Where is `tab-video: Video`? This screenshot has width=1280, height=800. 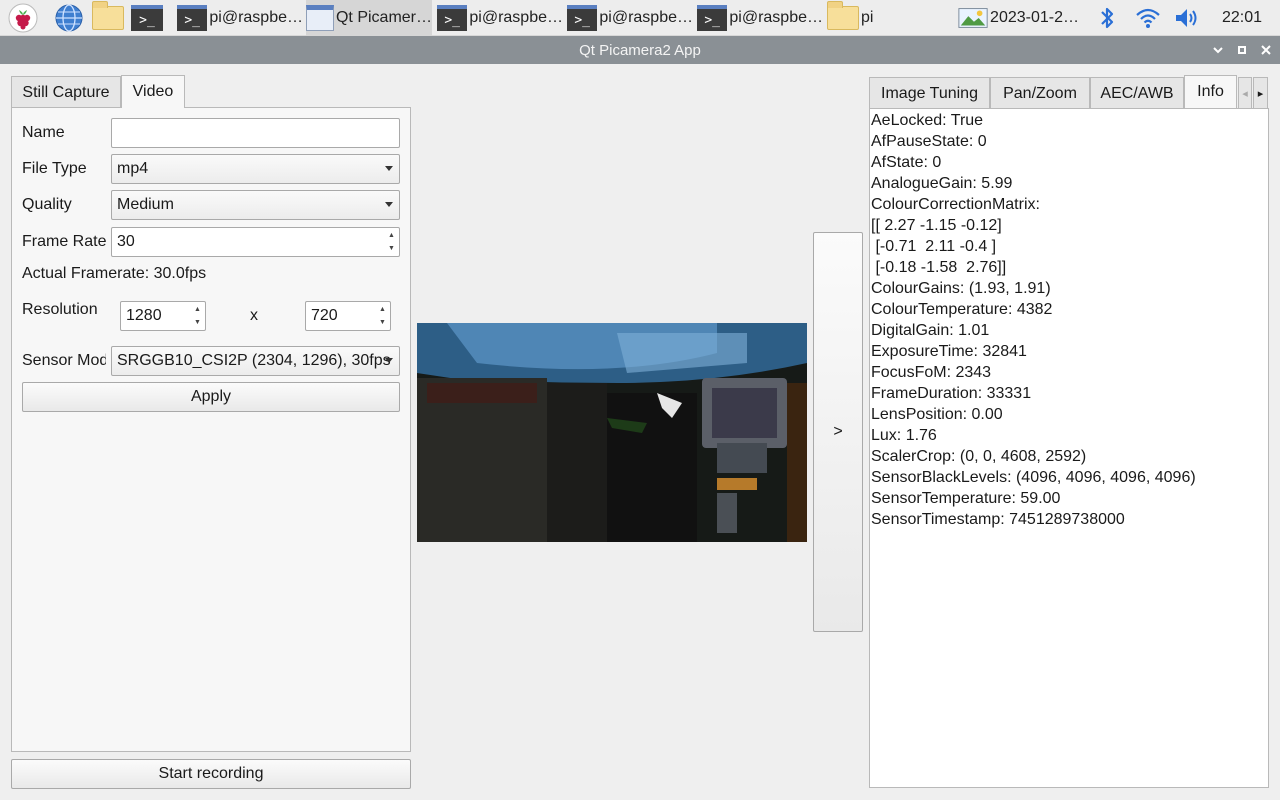
tab-video: Video is located at coordinates (153, 91).